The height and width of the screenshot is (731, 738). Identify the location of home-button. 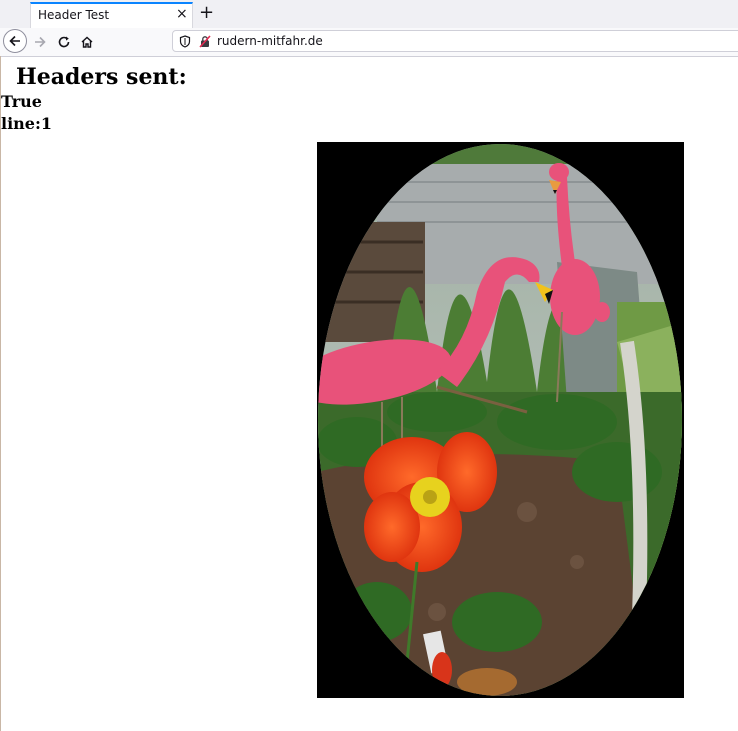
(87, 42).